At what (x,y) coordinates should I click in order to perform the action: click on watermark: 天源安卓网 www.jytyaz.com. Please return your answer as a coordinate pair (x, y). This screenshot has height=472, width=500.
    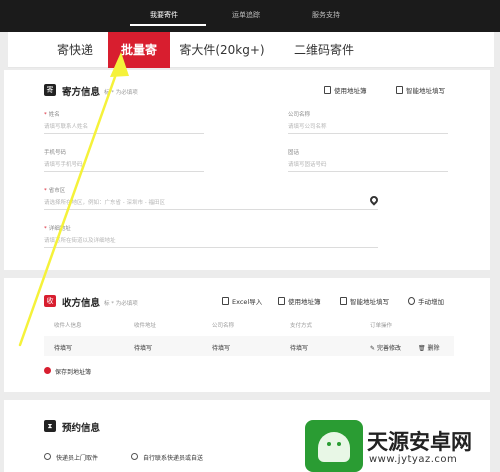
    Looking at the image, I should click on (402, 446).